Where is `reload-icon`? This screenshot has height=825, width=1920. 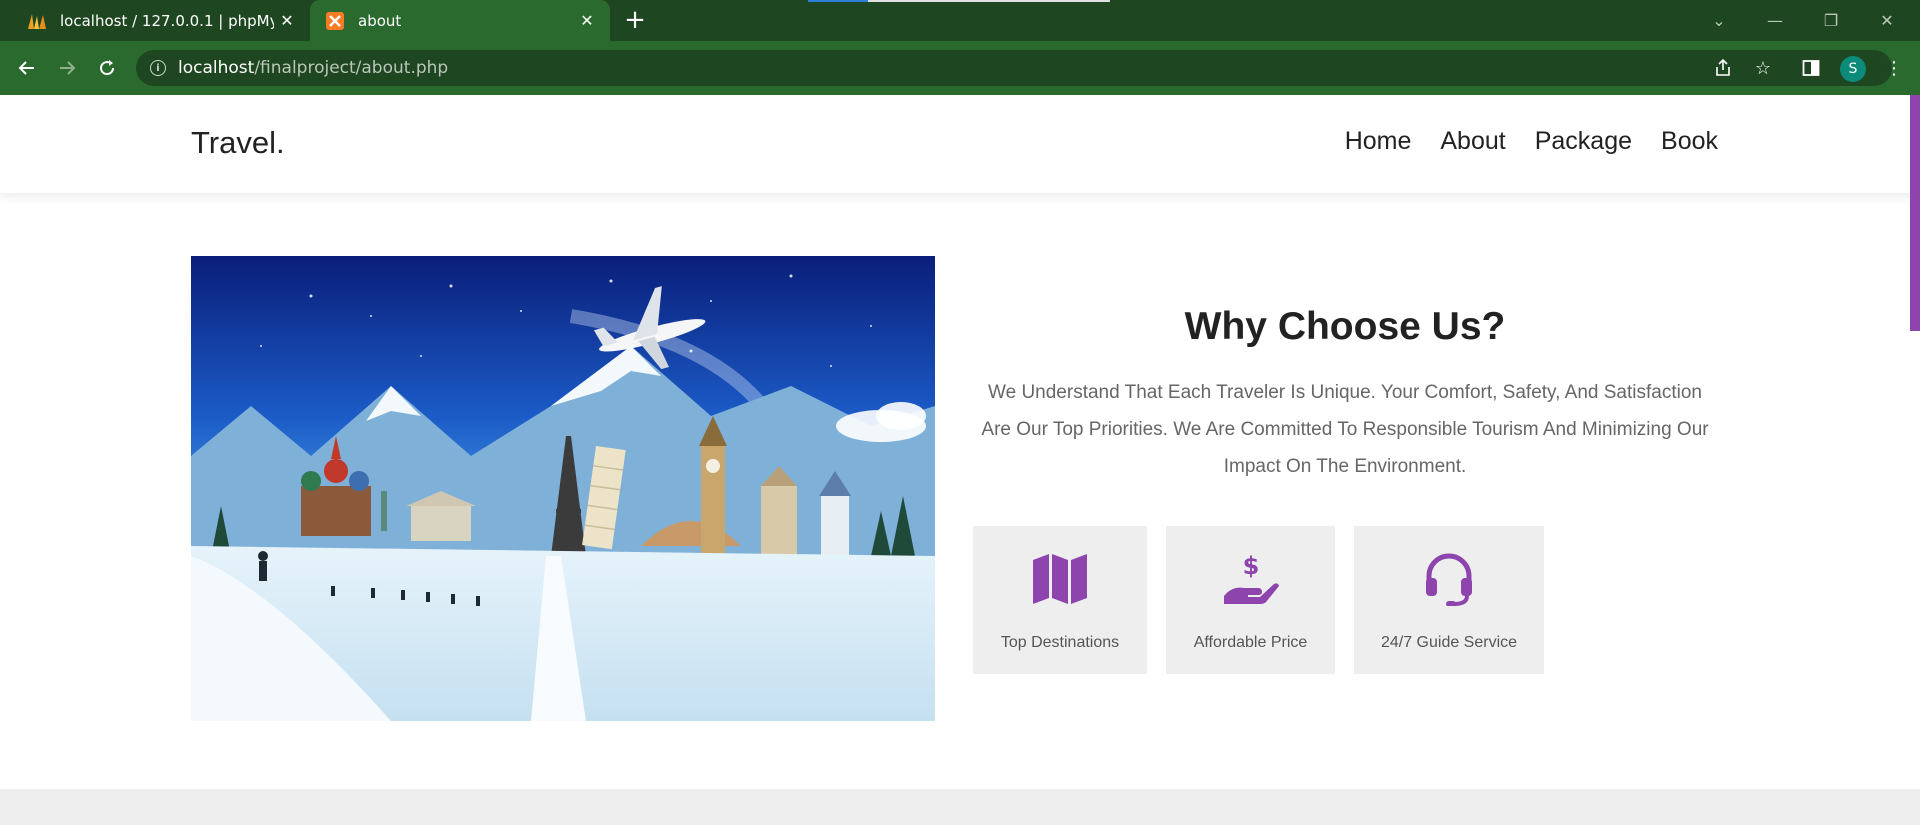
reload-icon is located at coordinates (107, 68).